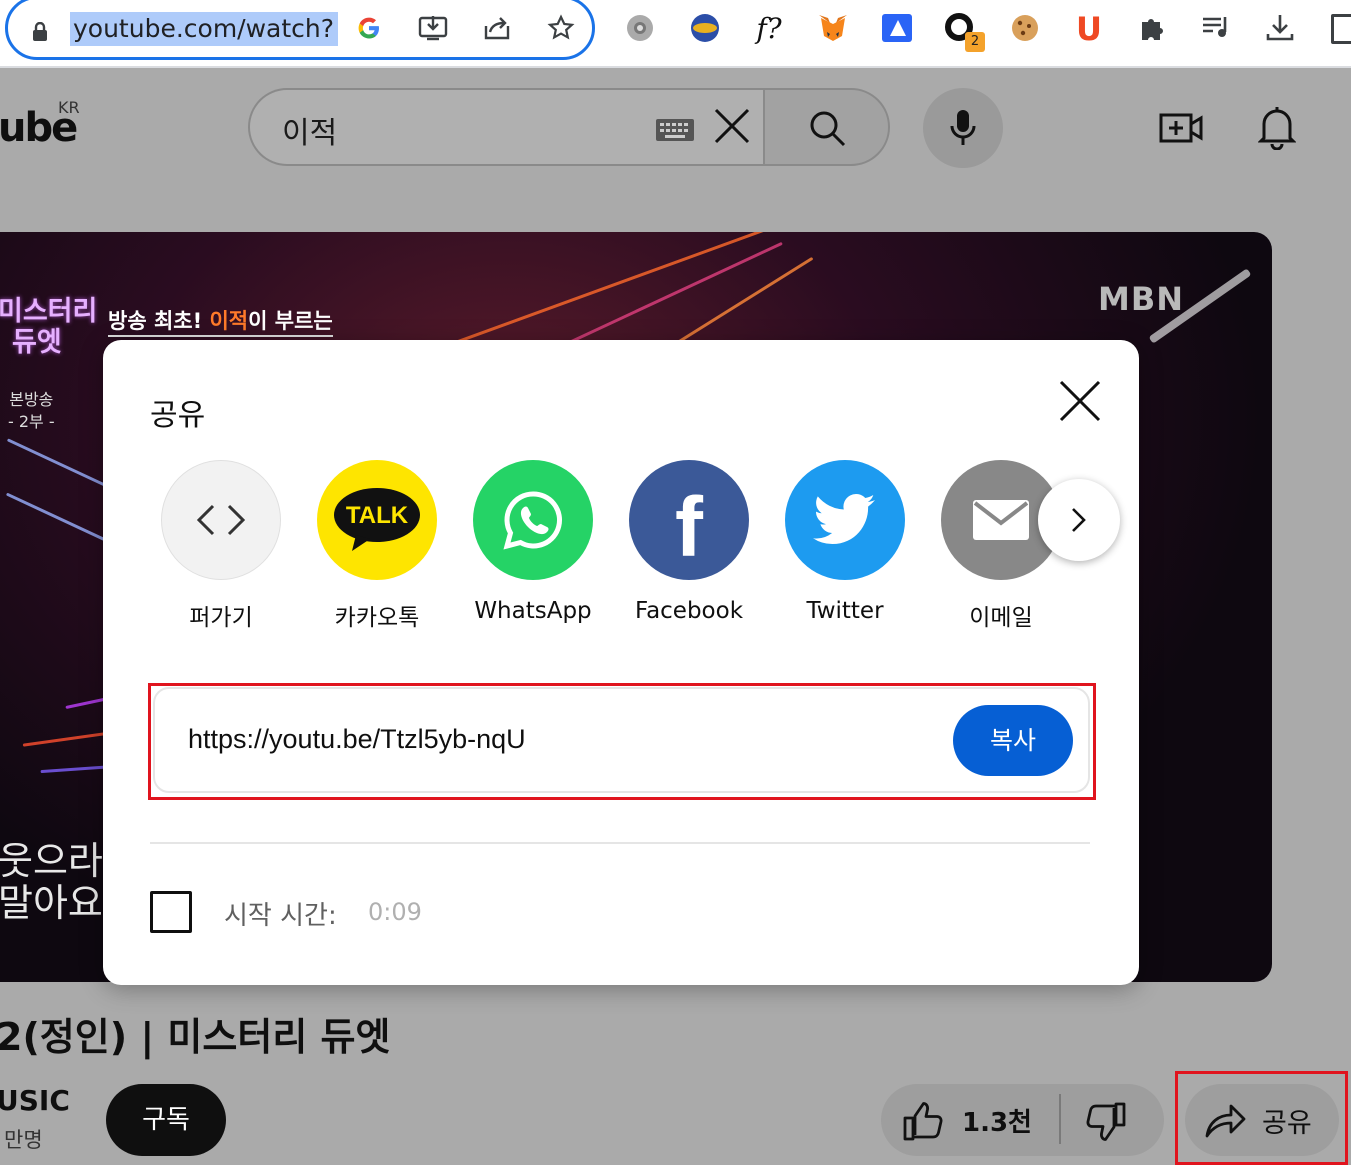  What do you see at coordinates (369, 29) in the screenshot?
I see `google-lens-icon` at bounding box center [369, 29].